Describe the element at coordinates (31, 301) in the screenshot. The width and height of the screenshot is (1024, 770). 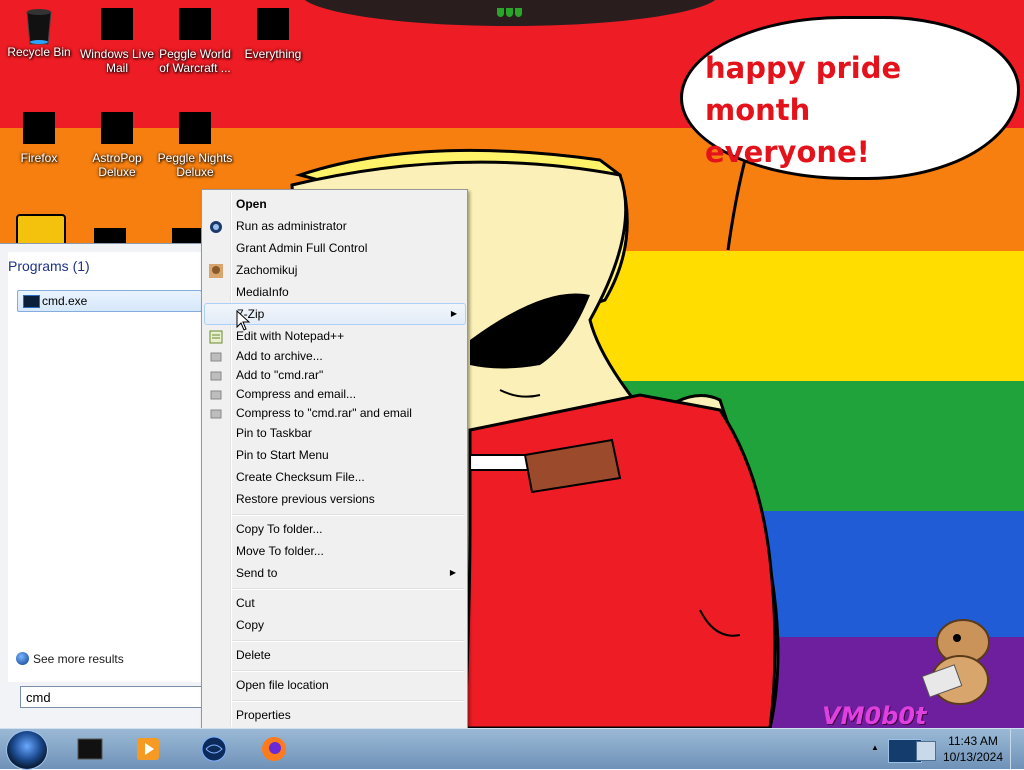
I see `cmd-icon` at that location.